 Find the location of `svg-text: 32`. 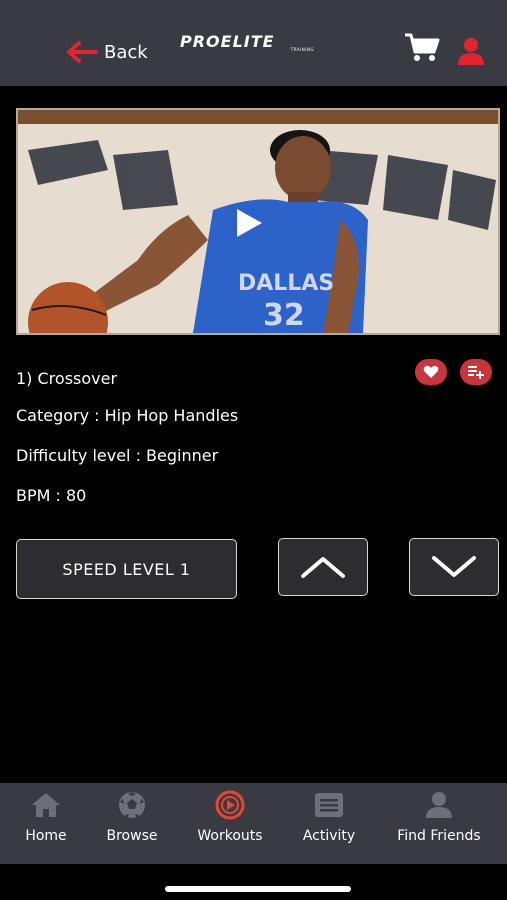

svg-text: 32 is located at coordinates (284, 315).